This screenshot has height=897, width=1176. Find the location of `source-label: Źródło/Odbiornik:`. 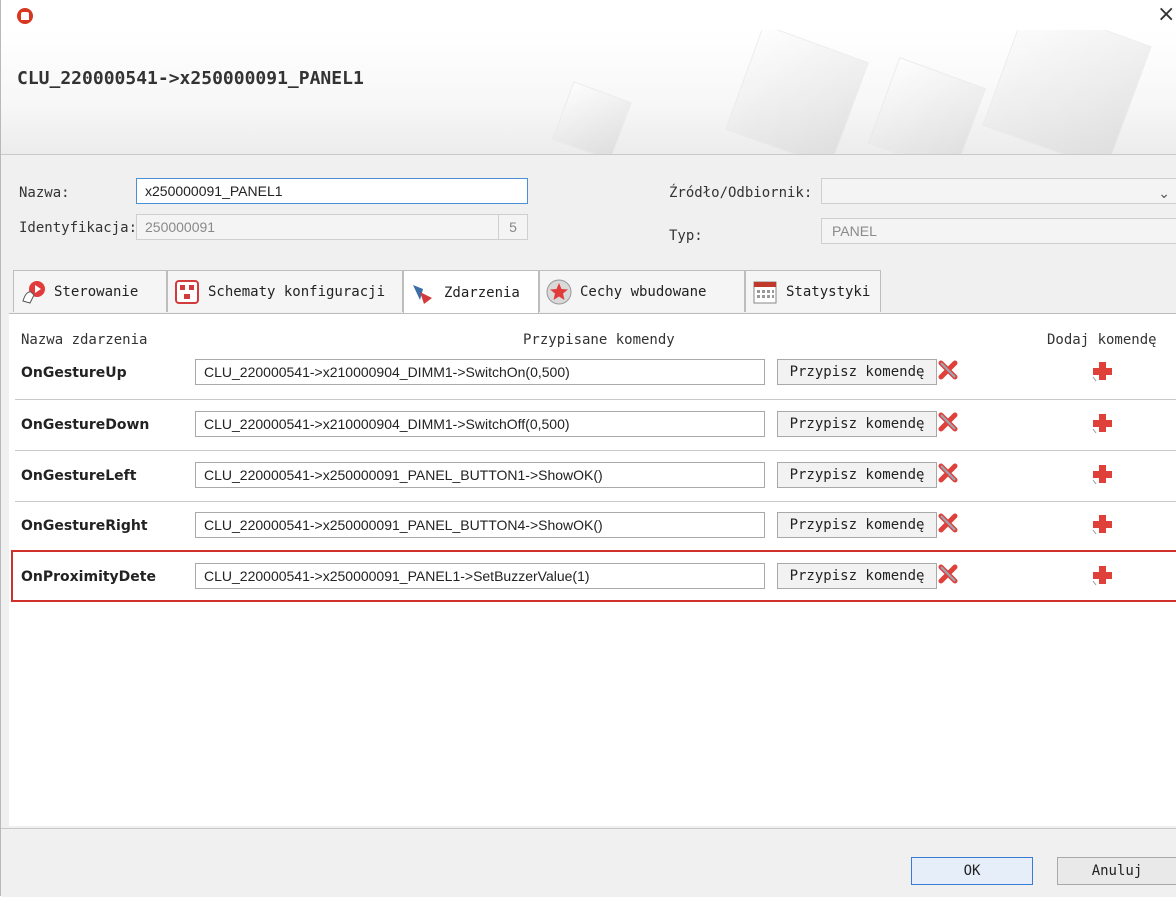

source-label: Źródło/Odbiornik: is located at coordinates (741, 193).